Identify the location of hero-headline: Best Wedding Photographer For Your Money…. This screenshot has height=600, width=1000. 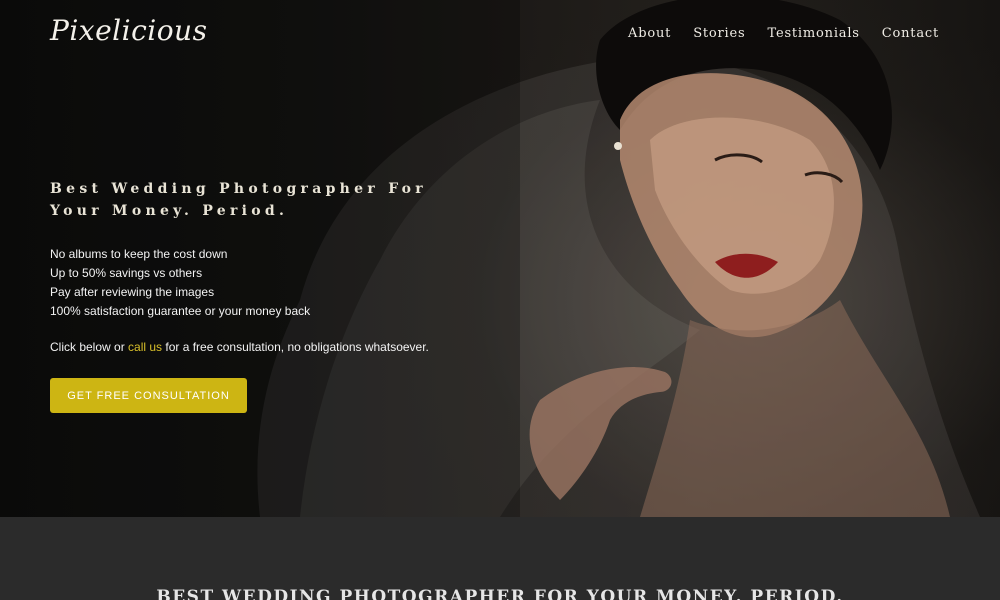
(238, 200).